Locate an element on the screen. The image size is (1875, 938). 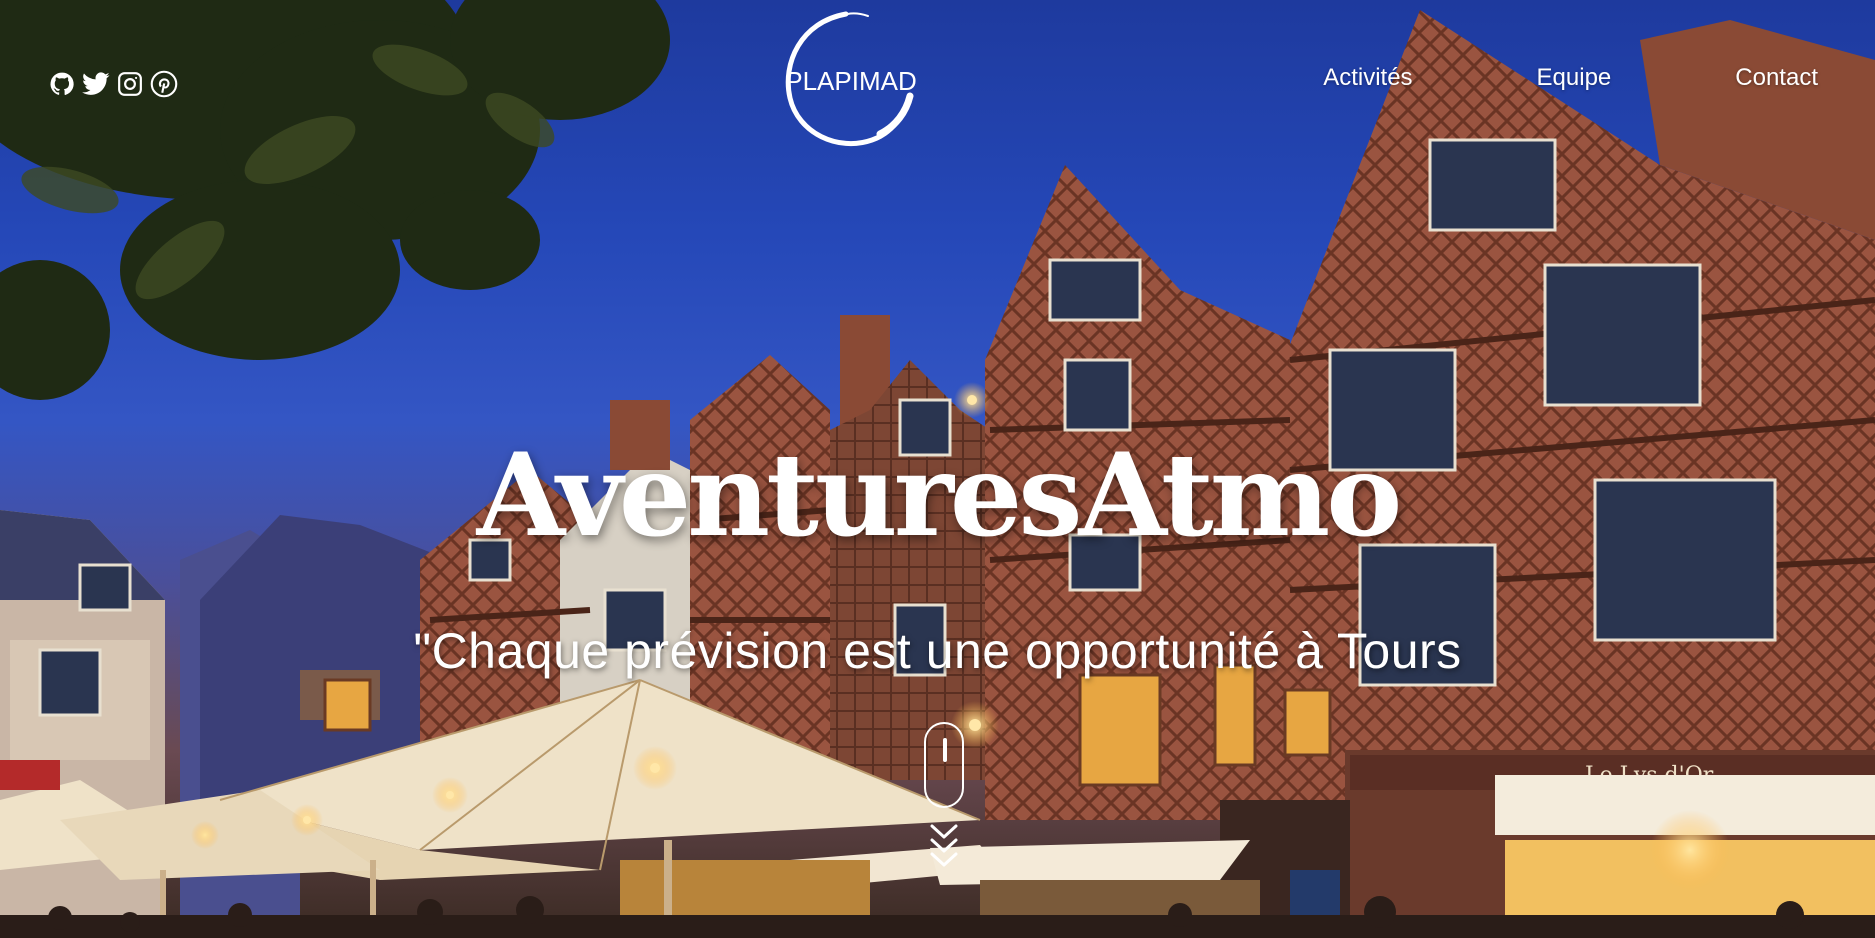
nav-item-activites: Activités is located at coordinates (1367, 78).